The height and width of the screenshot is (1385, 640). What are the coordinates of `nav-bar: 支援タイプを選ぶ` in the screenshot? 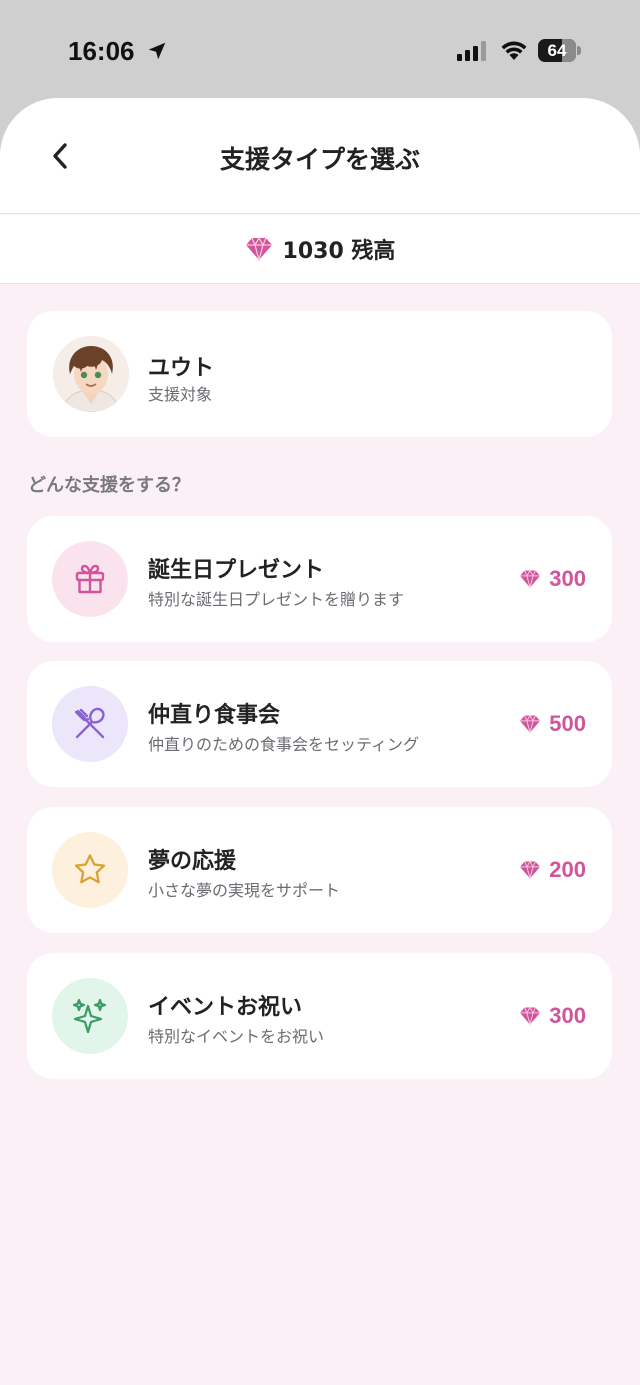 It's located at (320, 156).